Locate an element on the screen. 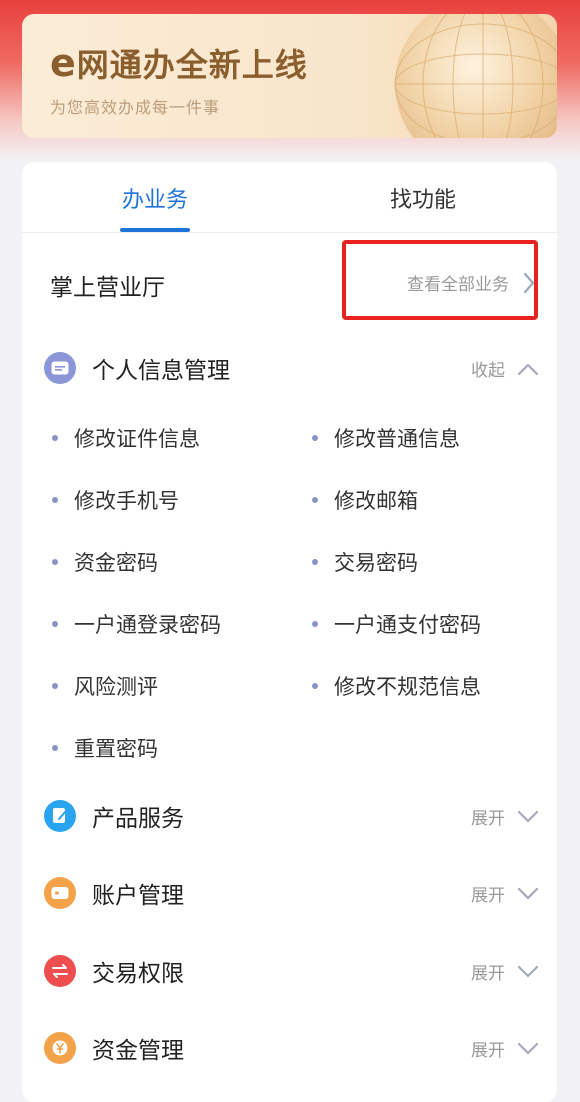 Image resolution: width=580 pixels, height=1102 pixels. menu-item: 风险测评 is located at coordinates (105, 686).